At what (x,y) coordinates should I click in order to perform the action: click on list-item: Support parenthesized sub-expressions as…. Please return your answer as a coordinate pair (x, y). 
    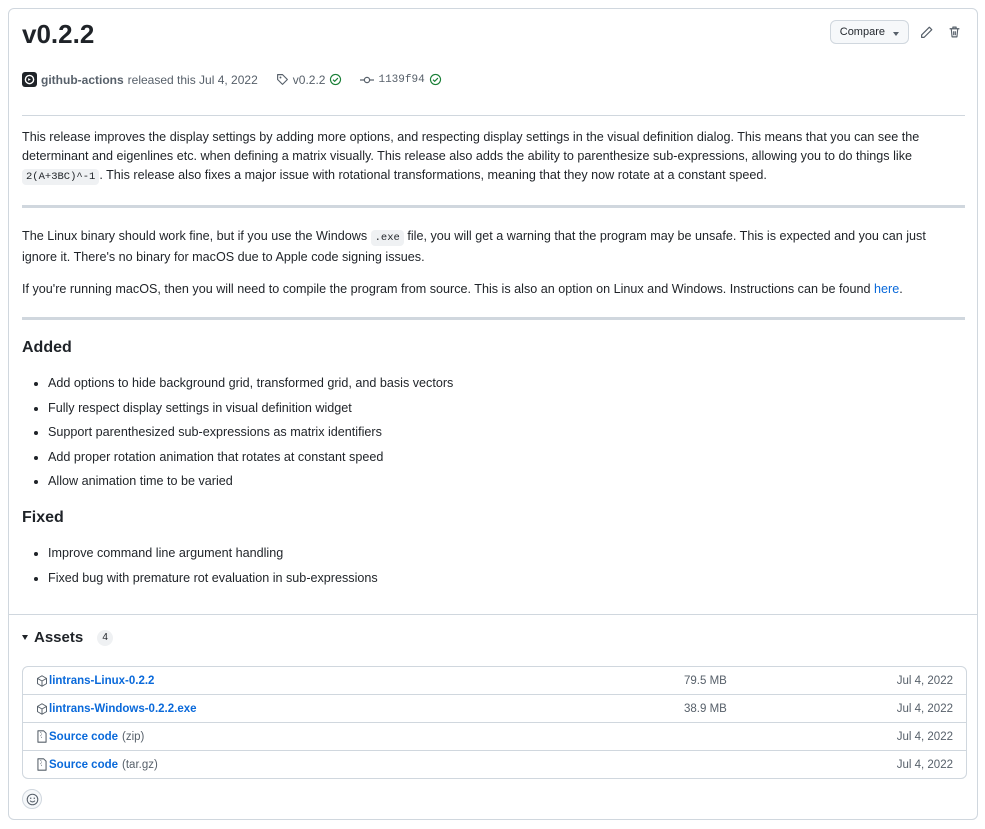
    Looking at the image, I should click on (250, 432).